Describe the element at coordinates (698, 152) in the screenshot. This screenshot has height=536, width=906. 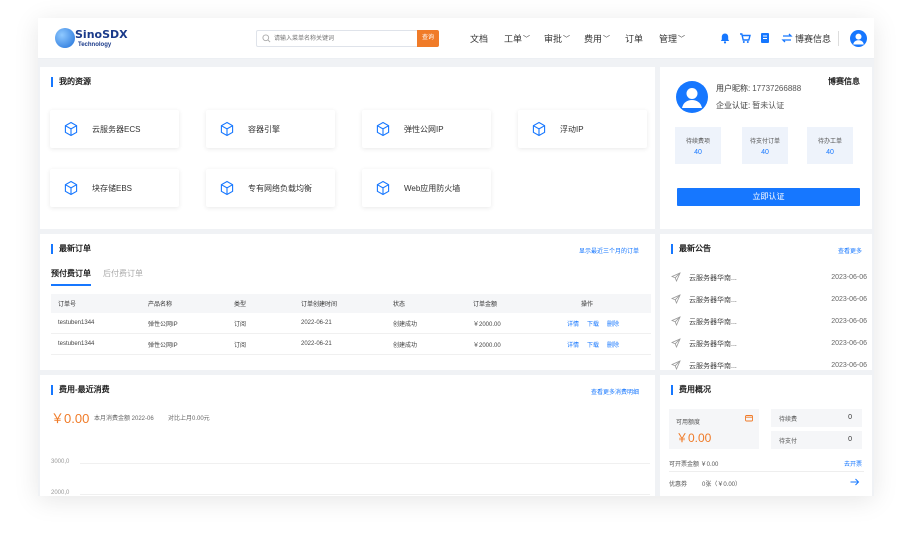
I see `stat-value: 40` at that location.